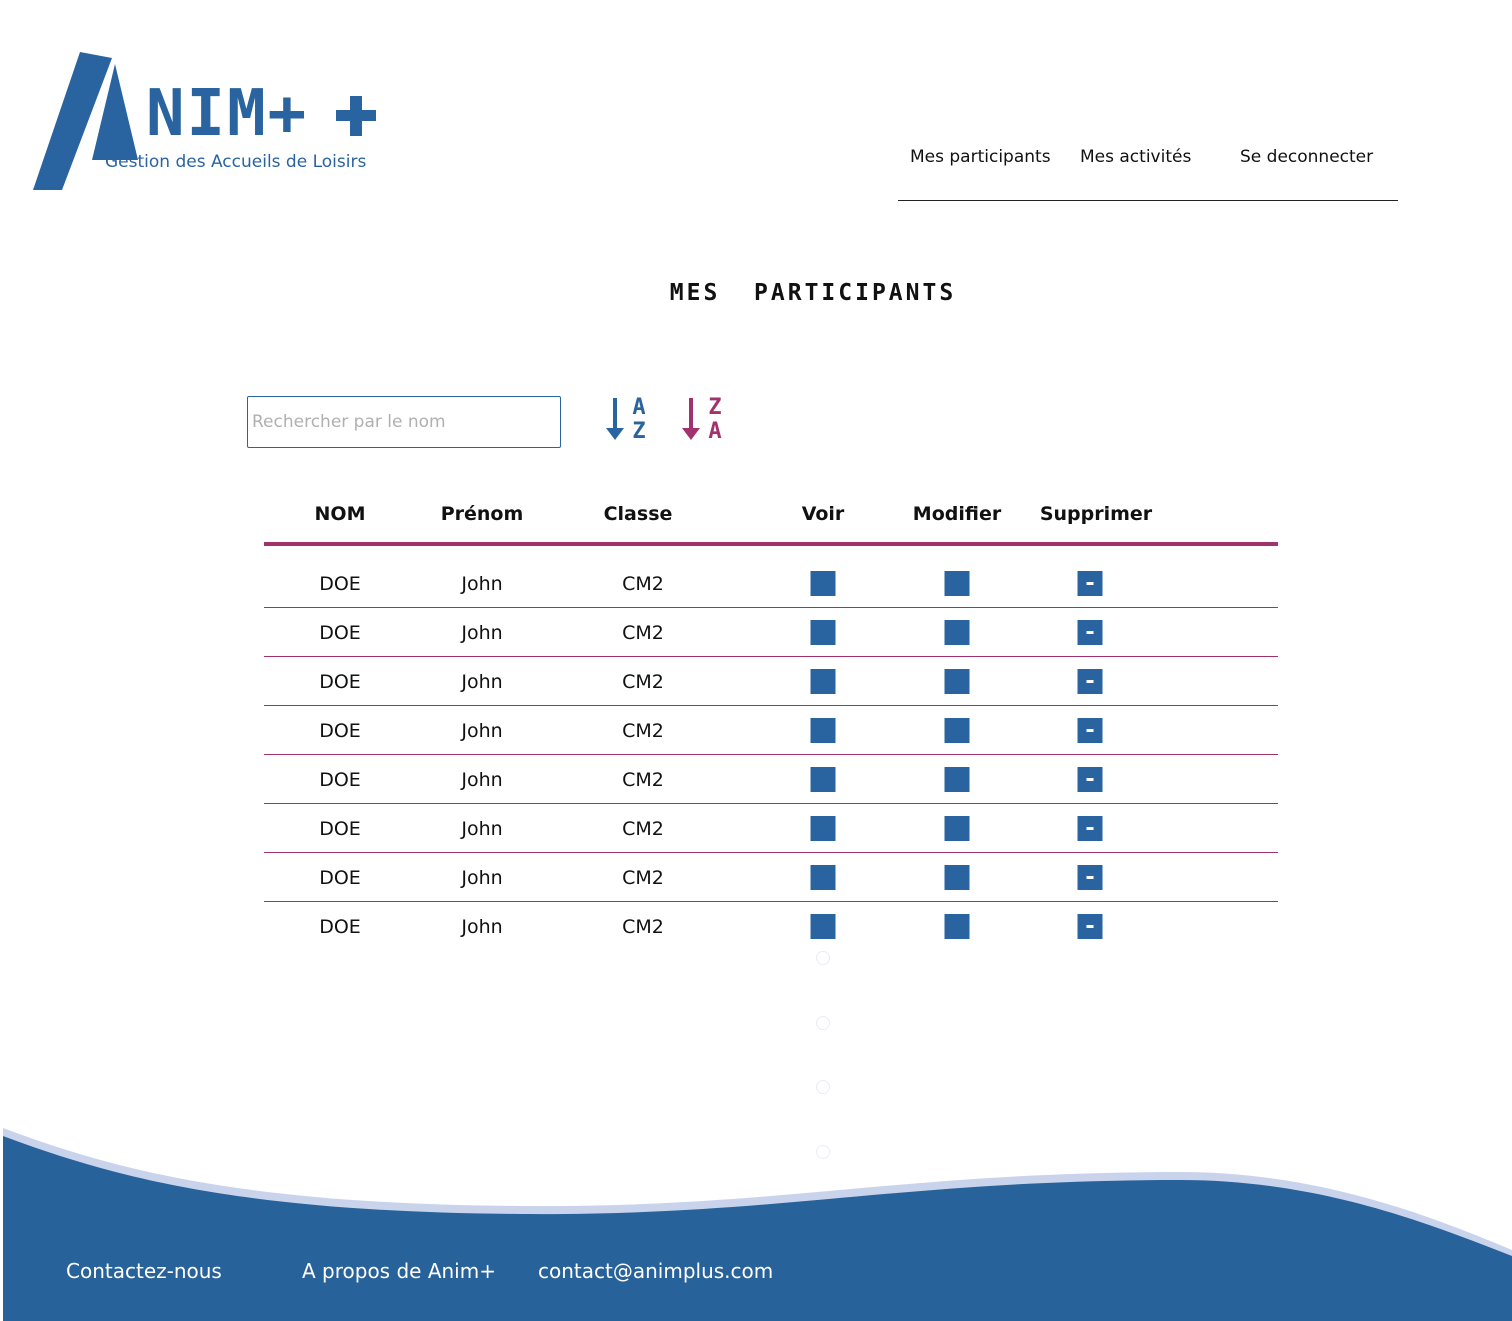 This screenshot has width=1512, height=1321. Describe the element at coordinates (813, 293) in the screenshot. I see `page-title: MES PARTICIPANTS` at that location.